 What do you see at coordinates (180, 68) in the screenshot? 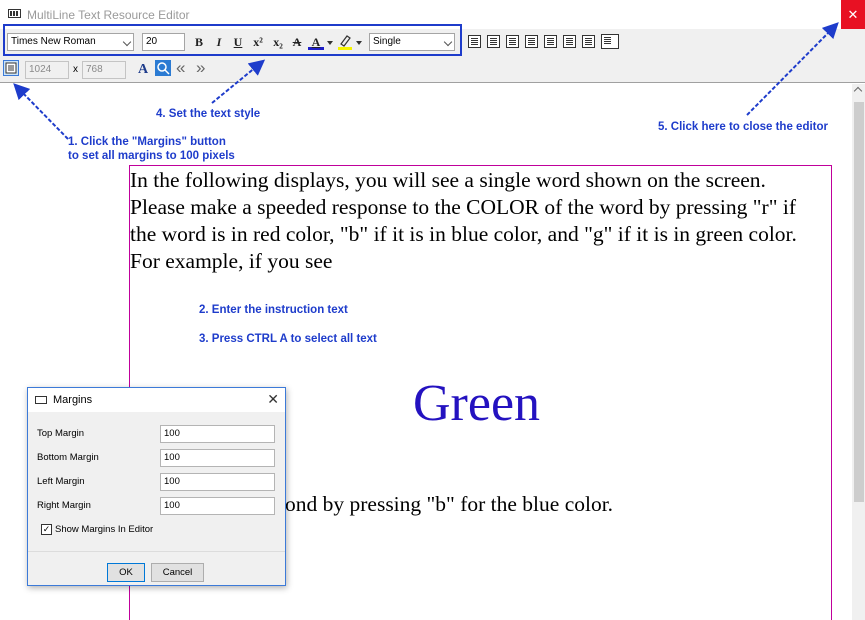
I see `previous-button: «` at bounding box center [180, 68].